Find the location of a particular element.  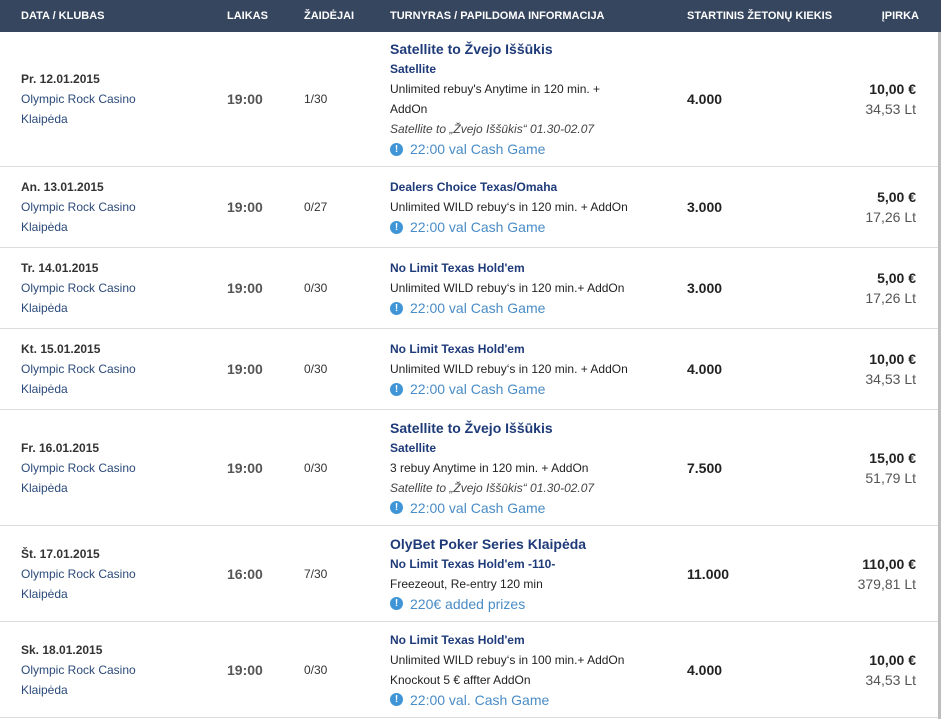

players-count: 7/30 is located at coordinates (316, 573).